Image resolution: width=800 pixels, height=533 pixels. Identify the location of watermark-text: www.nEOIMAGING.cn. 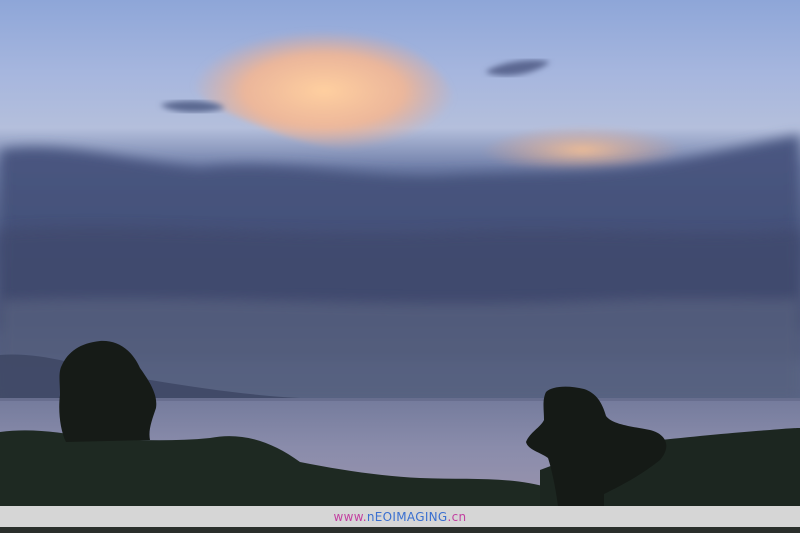
(400, 517).